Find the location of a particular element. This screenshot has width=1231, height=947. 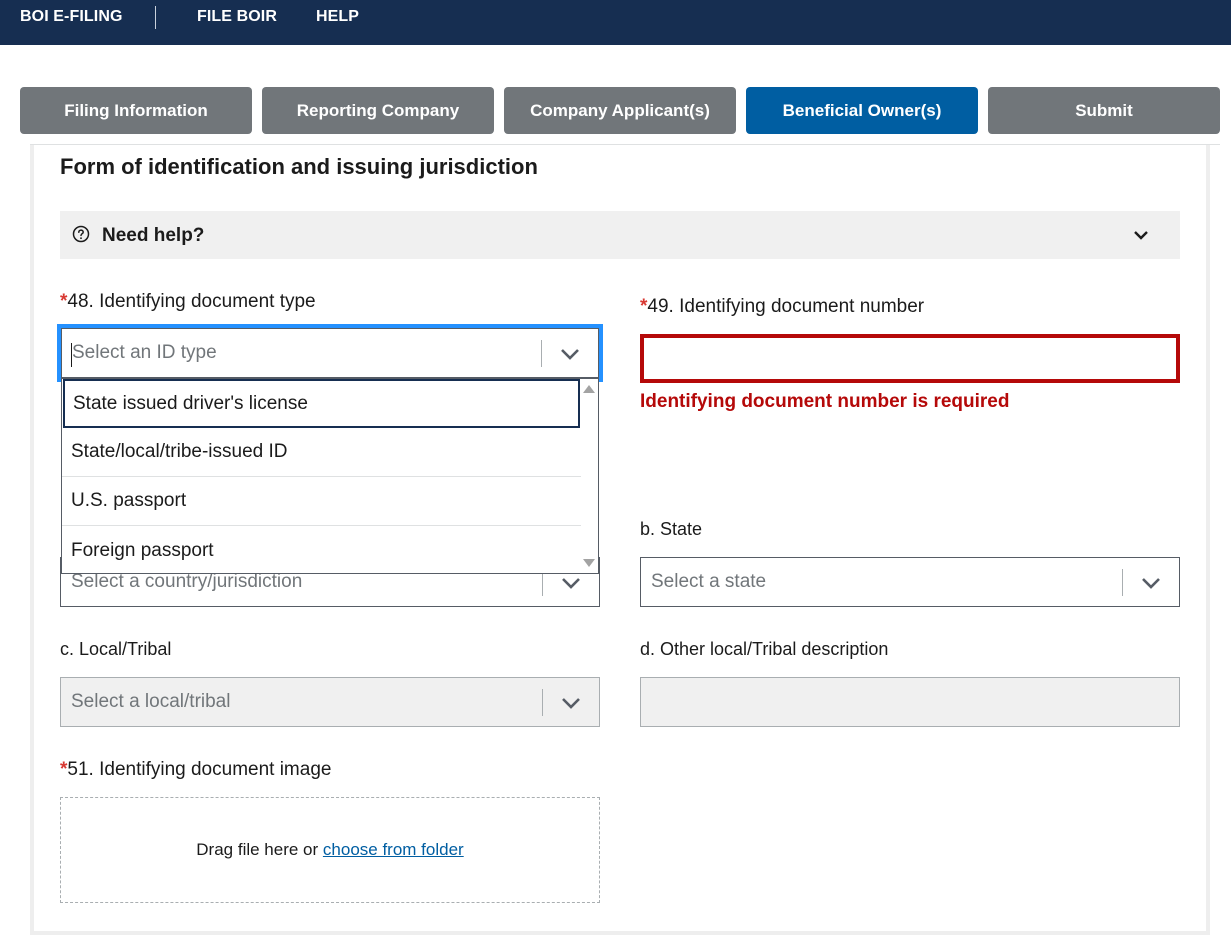

top-nav: BOI E-FILING FILE BOIR HELP is located at coordinates (615, 22).